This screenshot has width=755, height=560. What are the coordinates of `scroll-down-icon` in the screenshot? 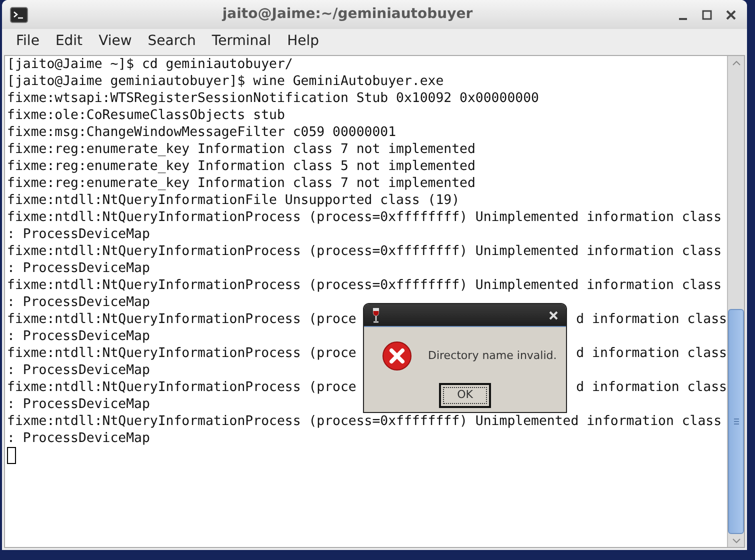 It's located at (736, 541).